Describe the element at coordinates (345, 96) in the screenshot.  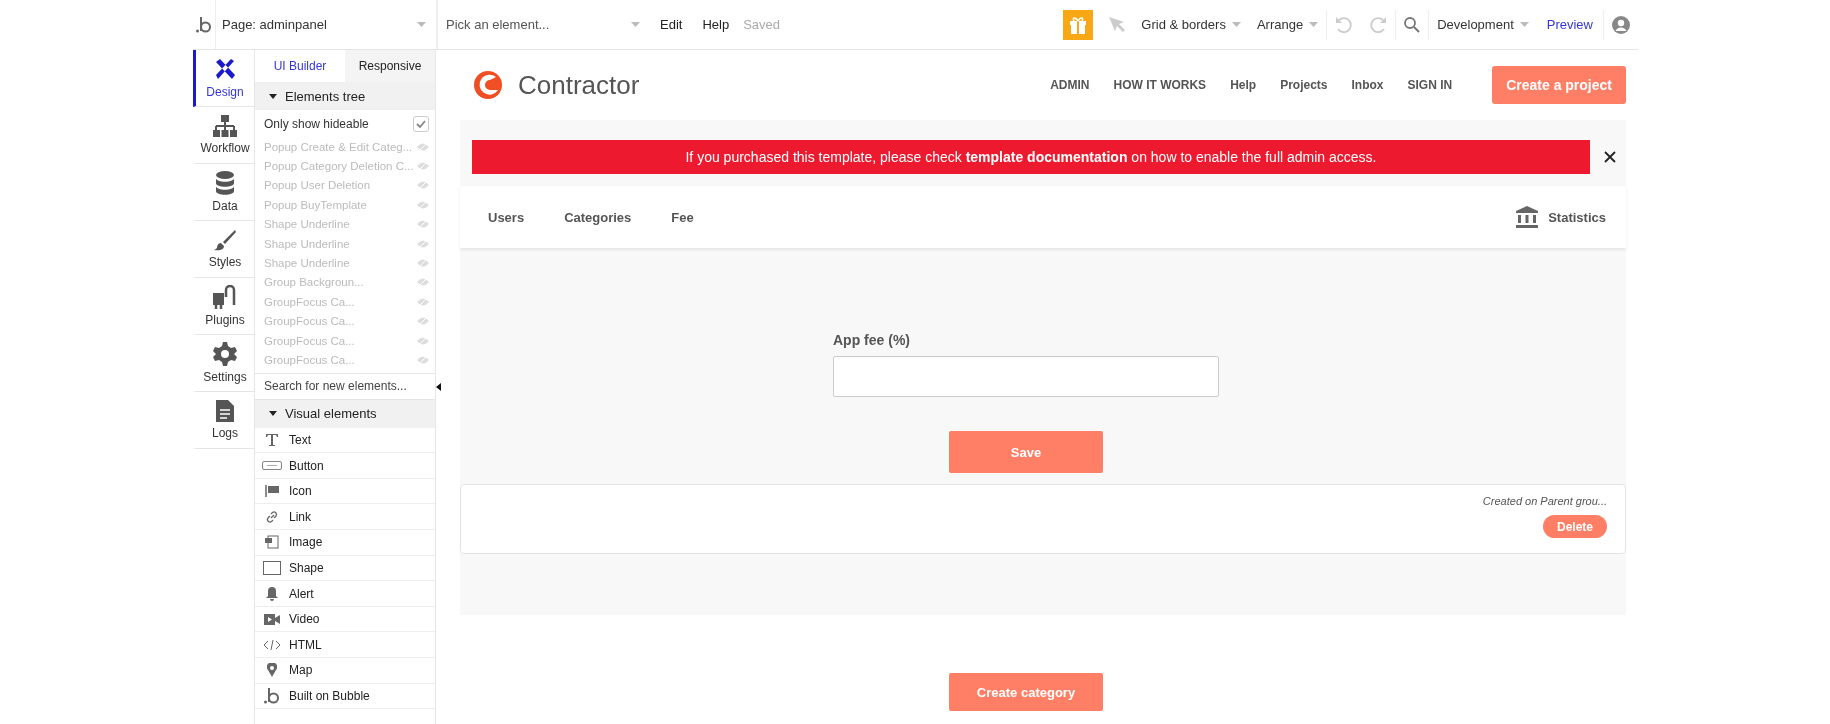
I see `section-header: Elements tree` at that location.